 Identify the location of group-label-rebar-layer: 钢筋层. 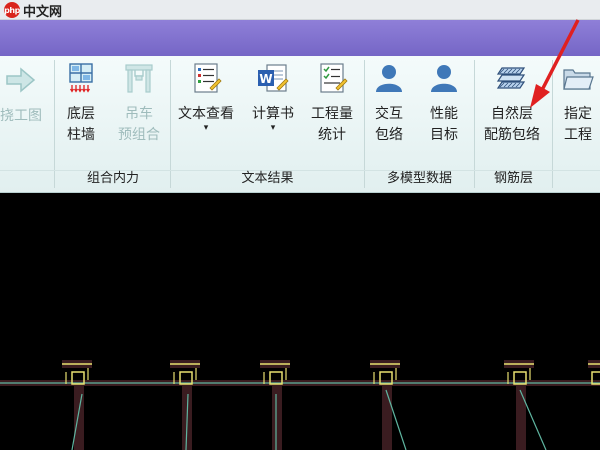
(513, 178).